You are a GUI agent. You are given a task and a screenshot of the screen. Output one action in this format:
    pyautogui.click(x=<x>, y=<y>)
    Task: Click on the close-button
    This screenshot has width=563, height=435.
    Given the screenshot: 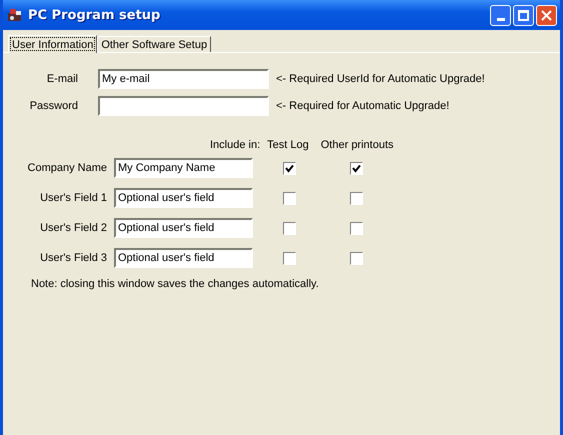 What is the action you would take?
    pyautogui.click(x=546, y=15)
    